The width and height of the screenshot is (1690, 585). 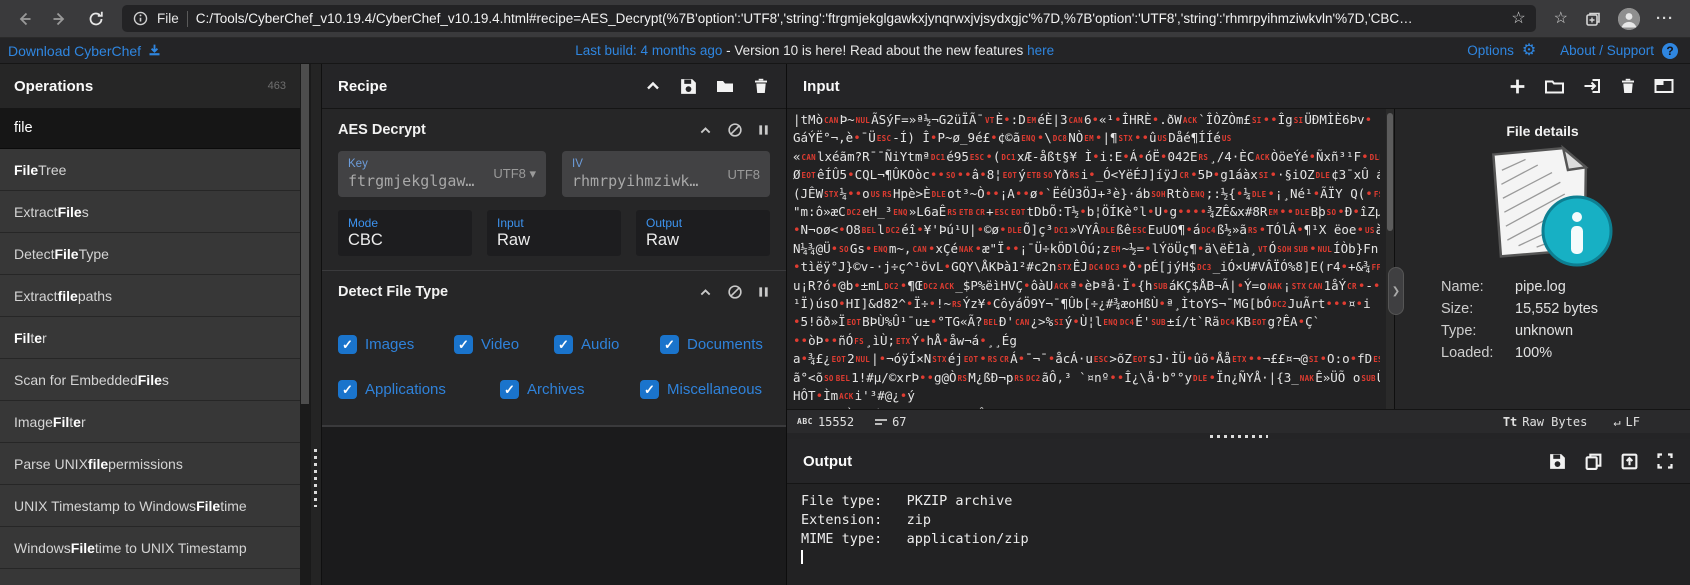 What do you see at coordinates (648, 50) in the screenshot?
I see `last-build-link: Last build: 4 months ago` at bounding box center [648, 50].